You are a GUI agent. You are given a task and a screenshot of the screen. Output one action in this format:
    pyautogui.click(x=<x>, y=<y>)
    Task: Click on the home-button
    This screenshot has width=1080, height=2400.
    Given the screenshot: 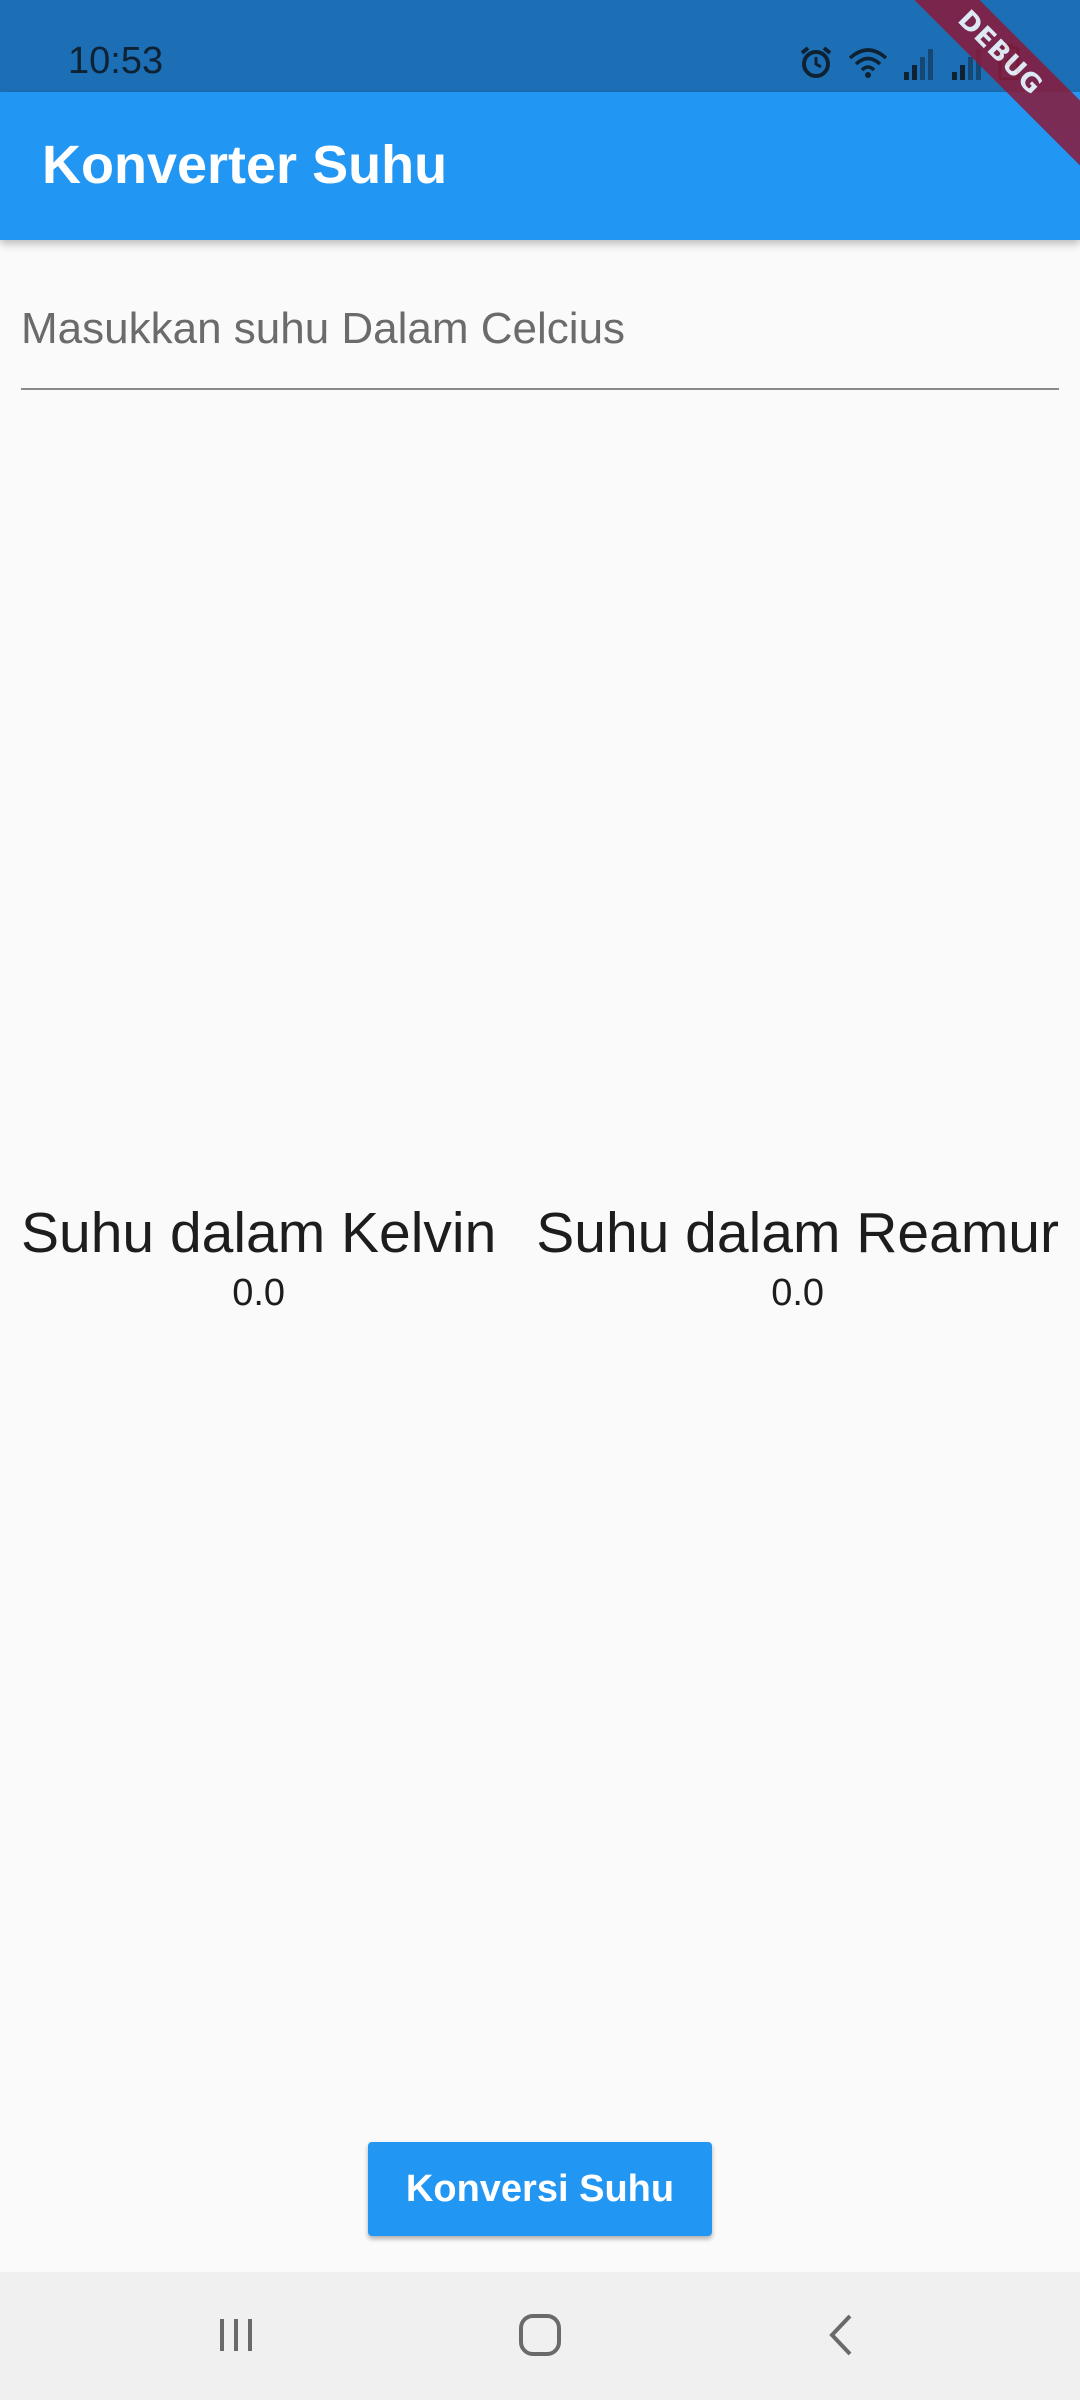 What is the action you would take?
    pyautogui.click(x=540, y=2337)
    